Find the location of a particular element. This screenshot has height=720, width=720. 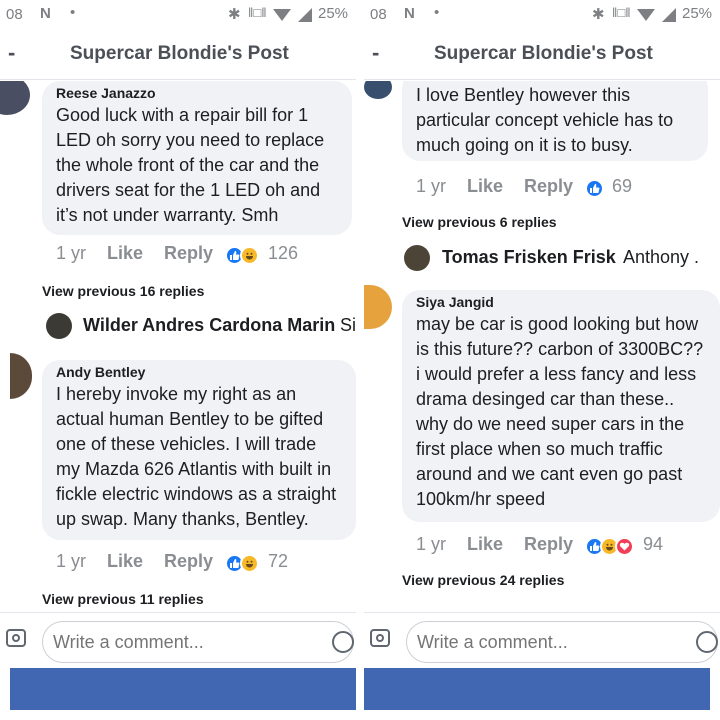

reaction-count: 94 is located at coordinates (653, 544).